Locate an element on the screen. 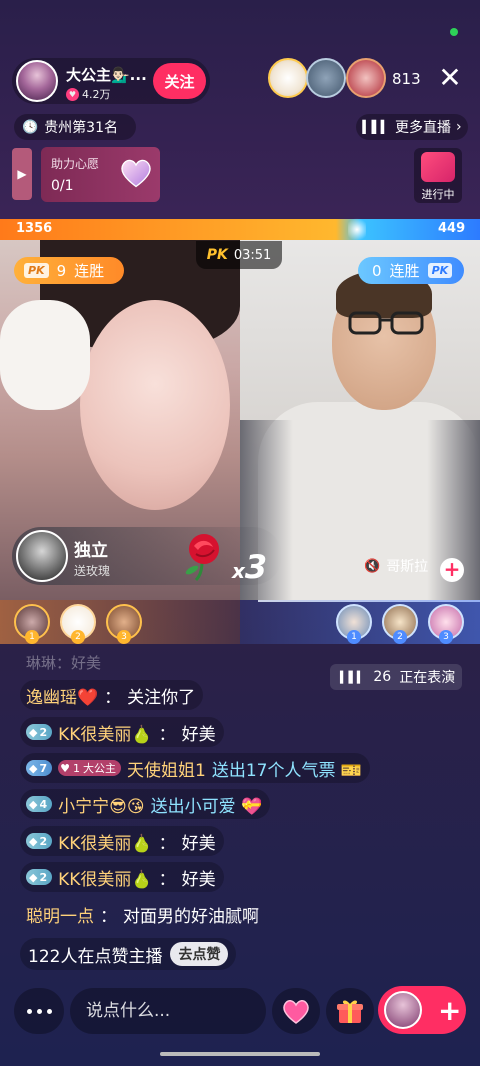 This screenshot has width=480, height=1066. gift-sender-name: 独立 is located at coordinates (91, 551).